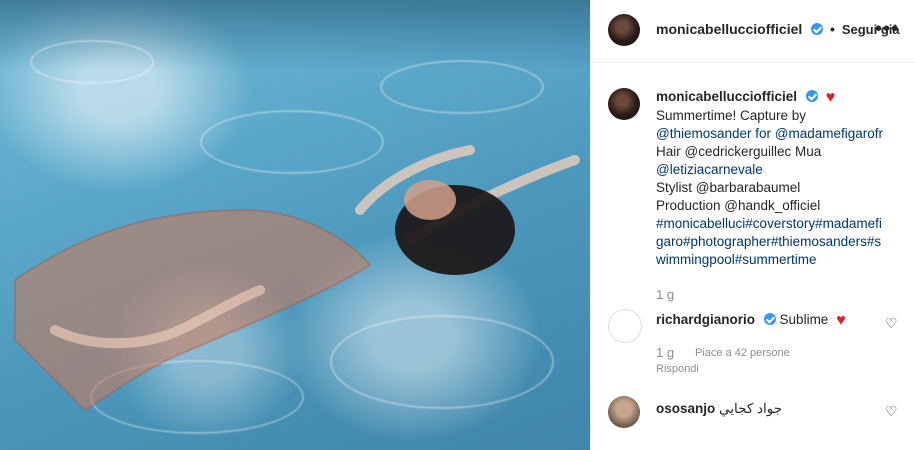 The image size is (914, 450). I want to click on header-username: monicabellucciofficiel, so click(729, 29).